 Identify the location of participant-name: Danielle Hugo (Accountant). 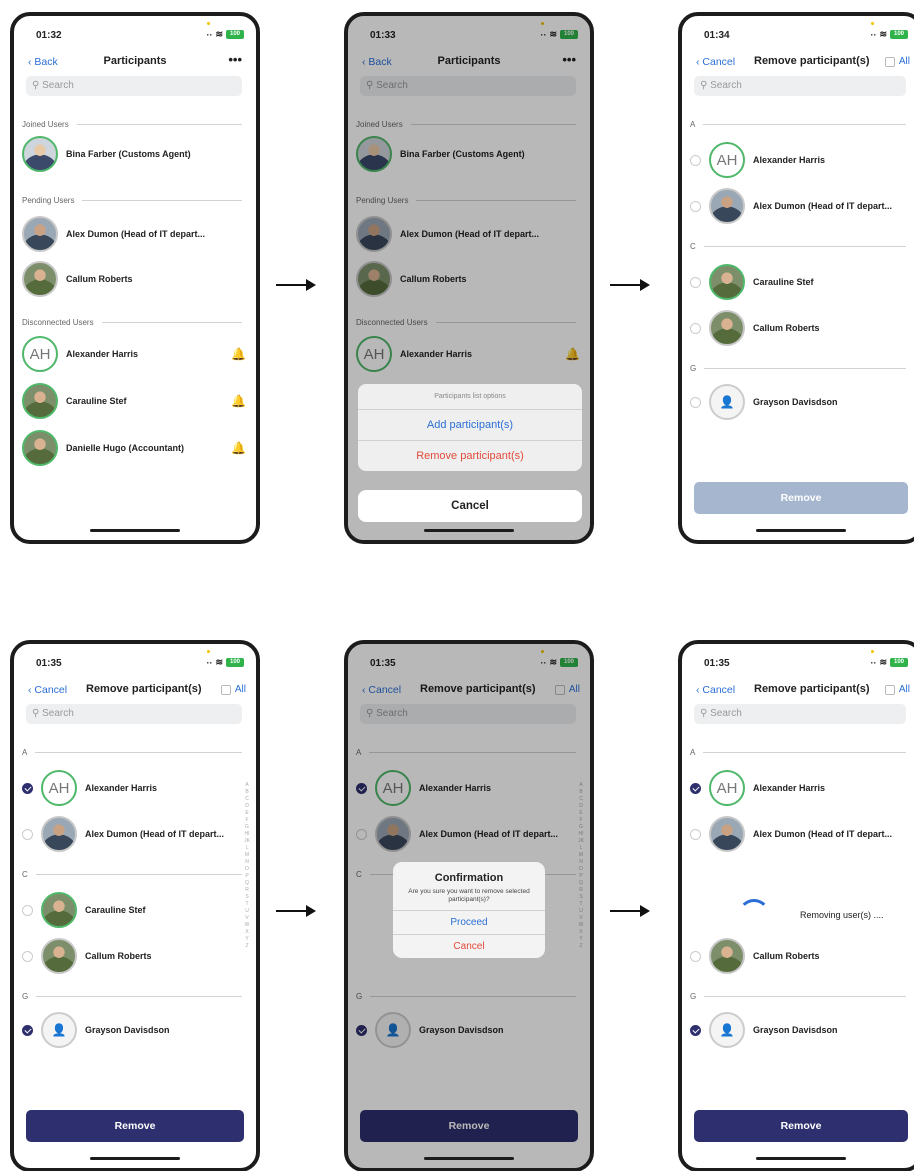
(125, 448).